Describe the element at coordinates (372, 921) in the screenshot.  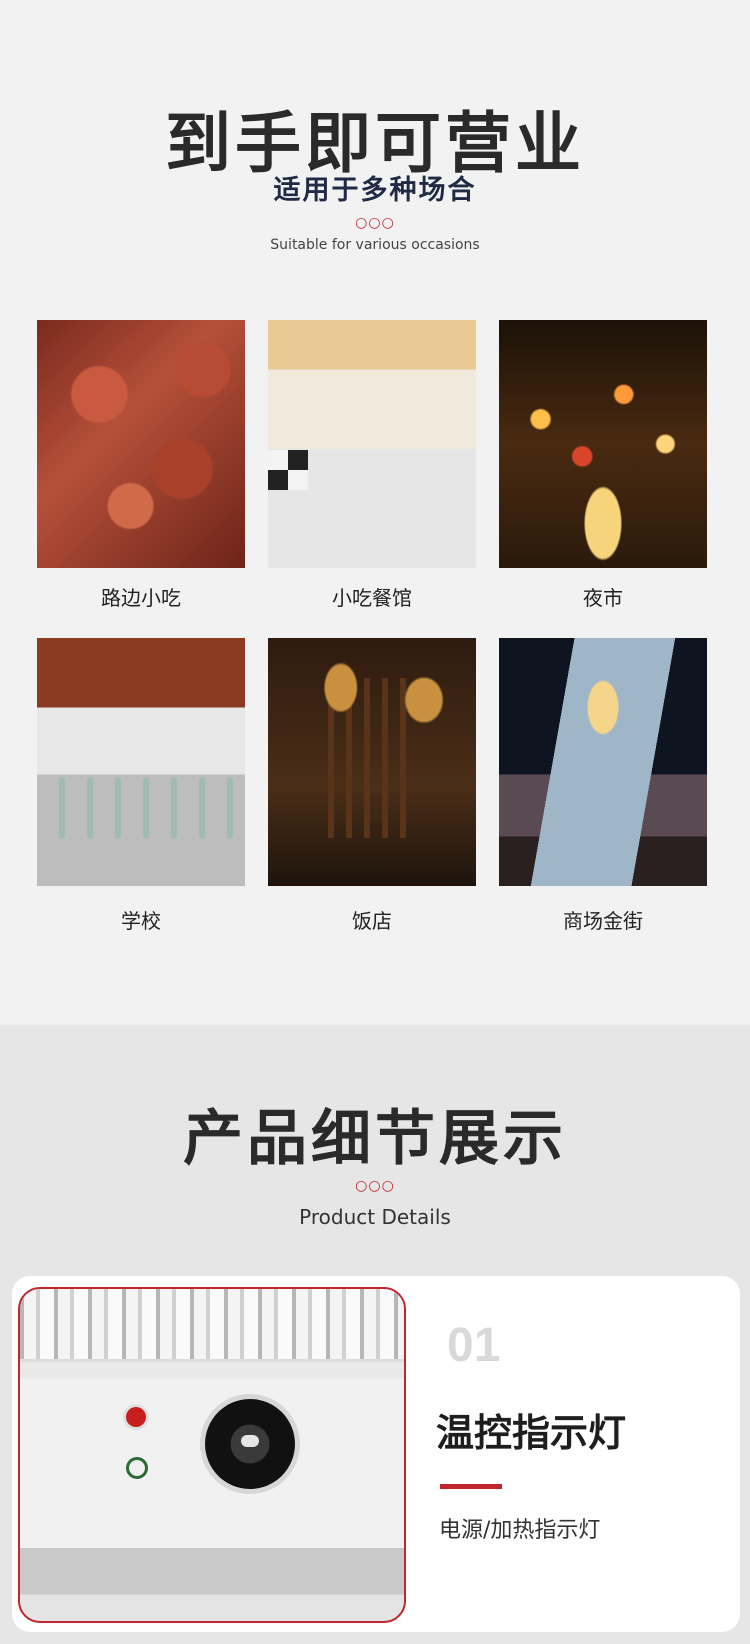
I see `occasion-label: 饭店` at that location.